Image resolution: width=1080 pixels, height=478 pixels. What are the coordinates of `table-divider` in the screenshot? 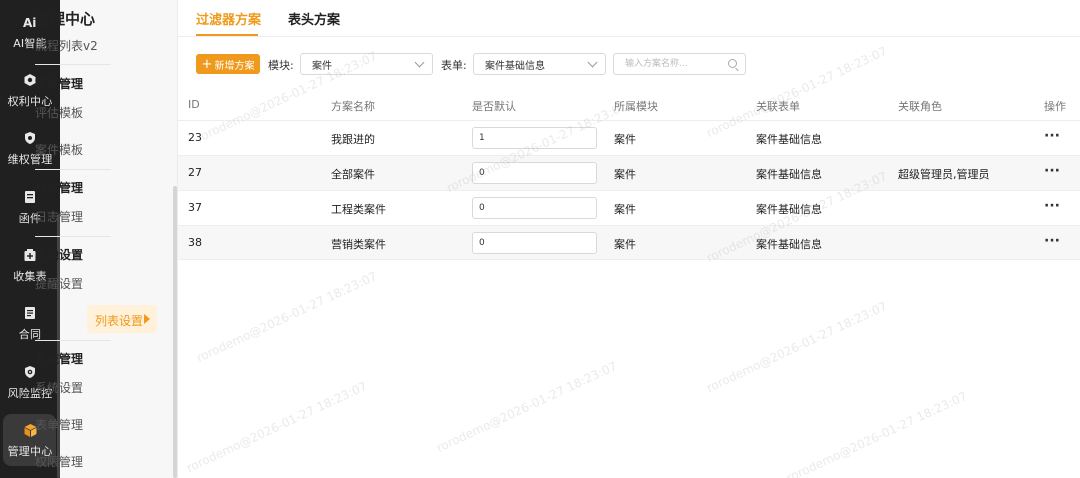 It's located at (629, 259).